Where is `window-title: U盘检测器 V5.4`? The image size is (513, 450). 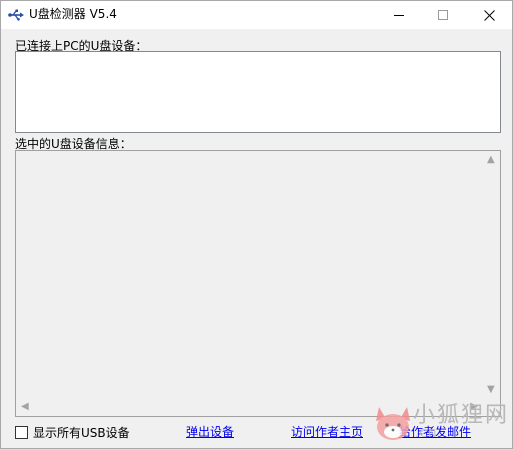
window-title: U盘检测器 V5.4 is located at coordinates (73, 14).